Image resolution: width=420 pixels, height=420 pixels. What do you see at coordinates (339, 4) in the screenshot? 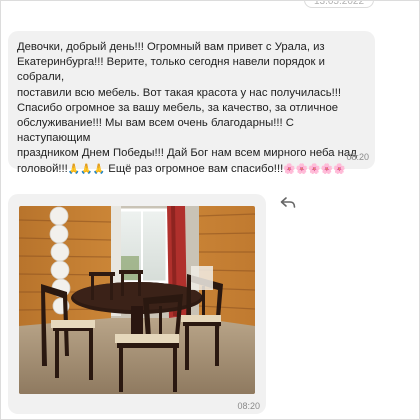
I see `date-pill: 13.05.2022` at bounding box center [339, 4].